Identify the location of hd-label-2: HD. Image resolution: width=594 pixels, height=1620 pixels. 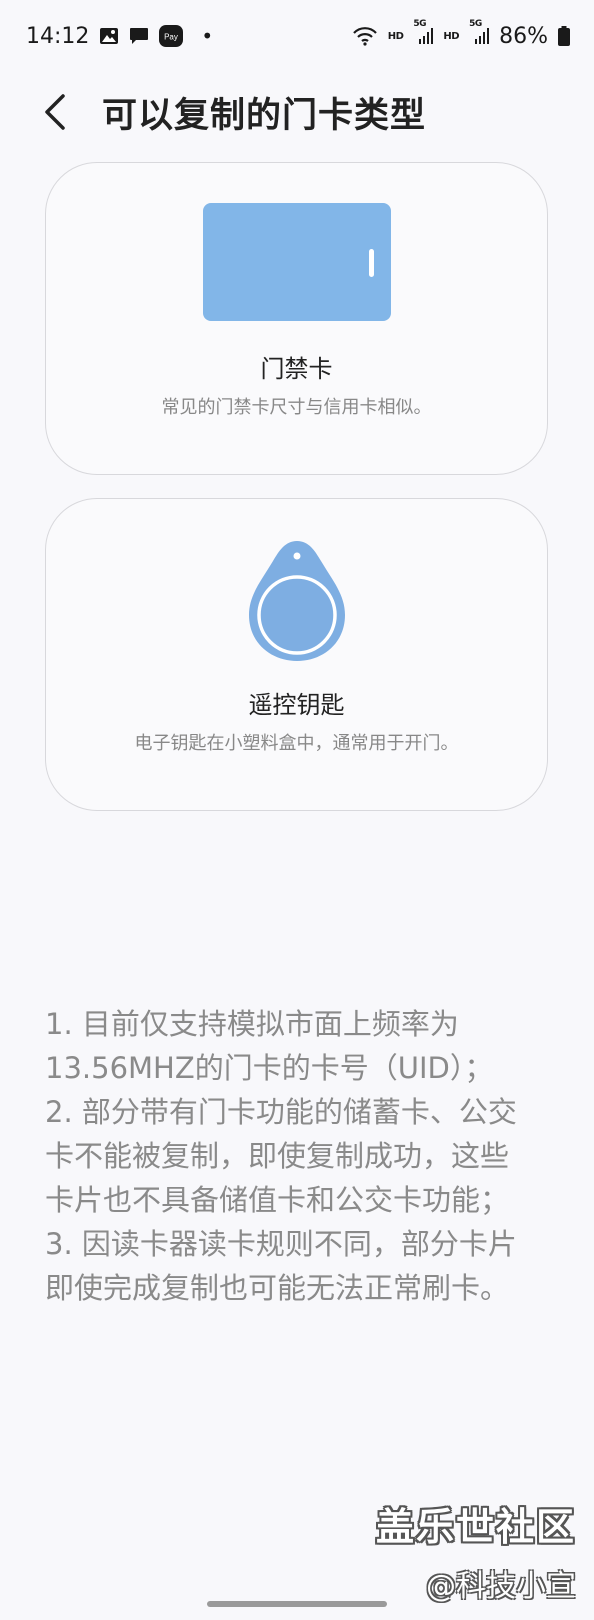
(451, 36).